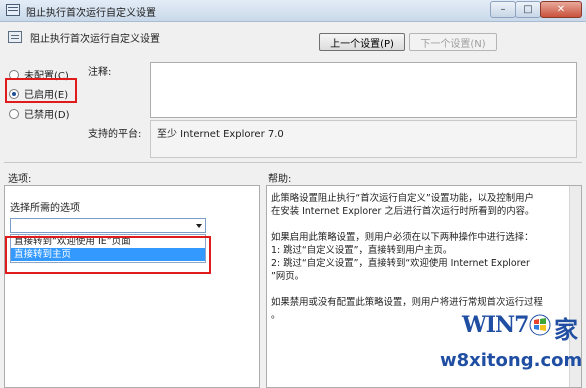 The height and width of the screenshot is (388, 586). Describe the element at coordinates (100, 72) in the screenshot. I see `comment-label: 注释:` at that location.